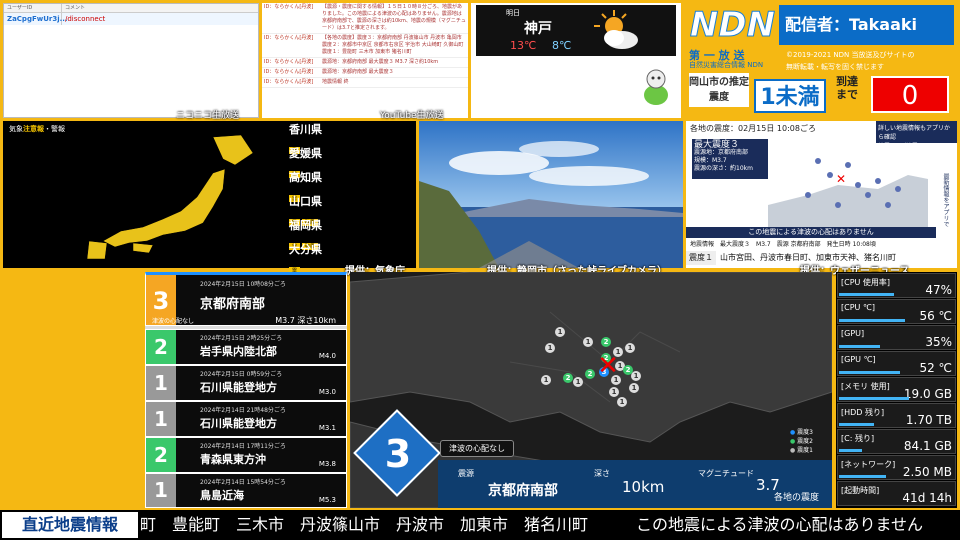  I want to click on quake-datetime: 2024年2月14日 17時11分ごろ, so click(243, 446).